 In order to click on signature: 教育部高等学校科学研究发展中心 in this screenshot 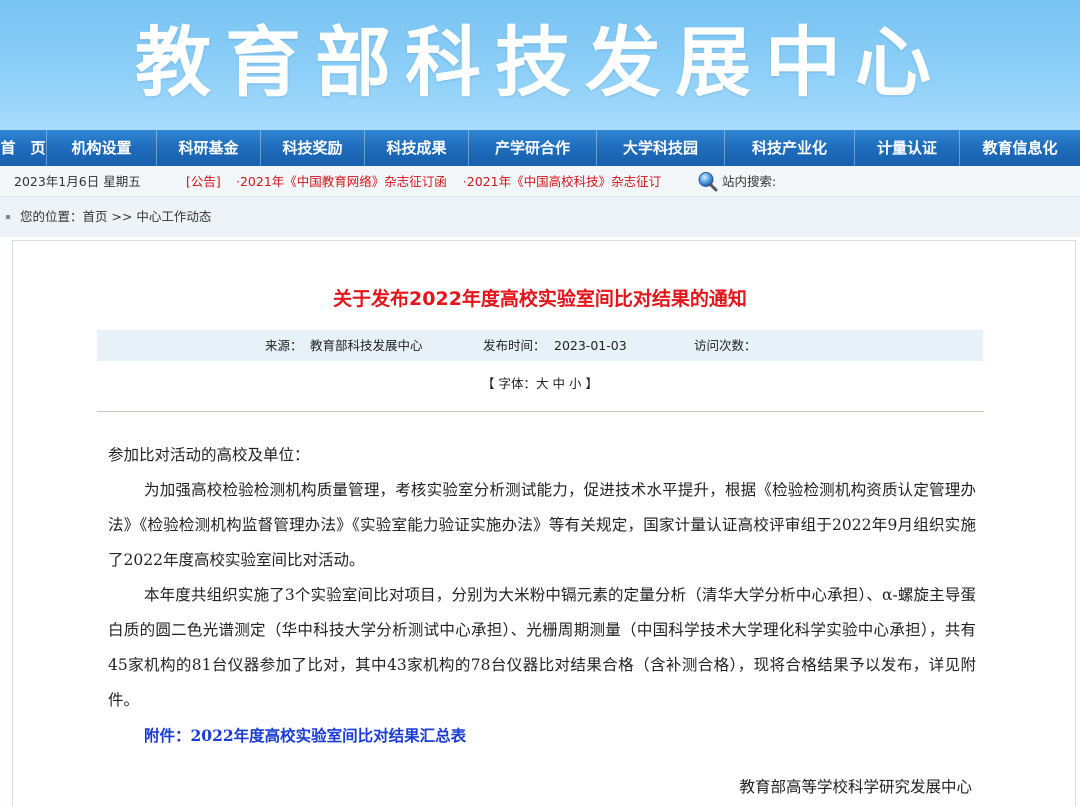, I will do `click(855, 787)`.